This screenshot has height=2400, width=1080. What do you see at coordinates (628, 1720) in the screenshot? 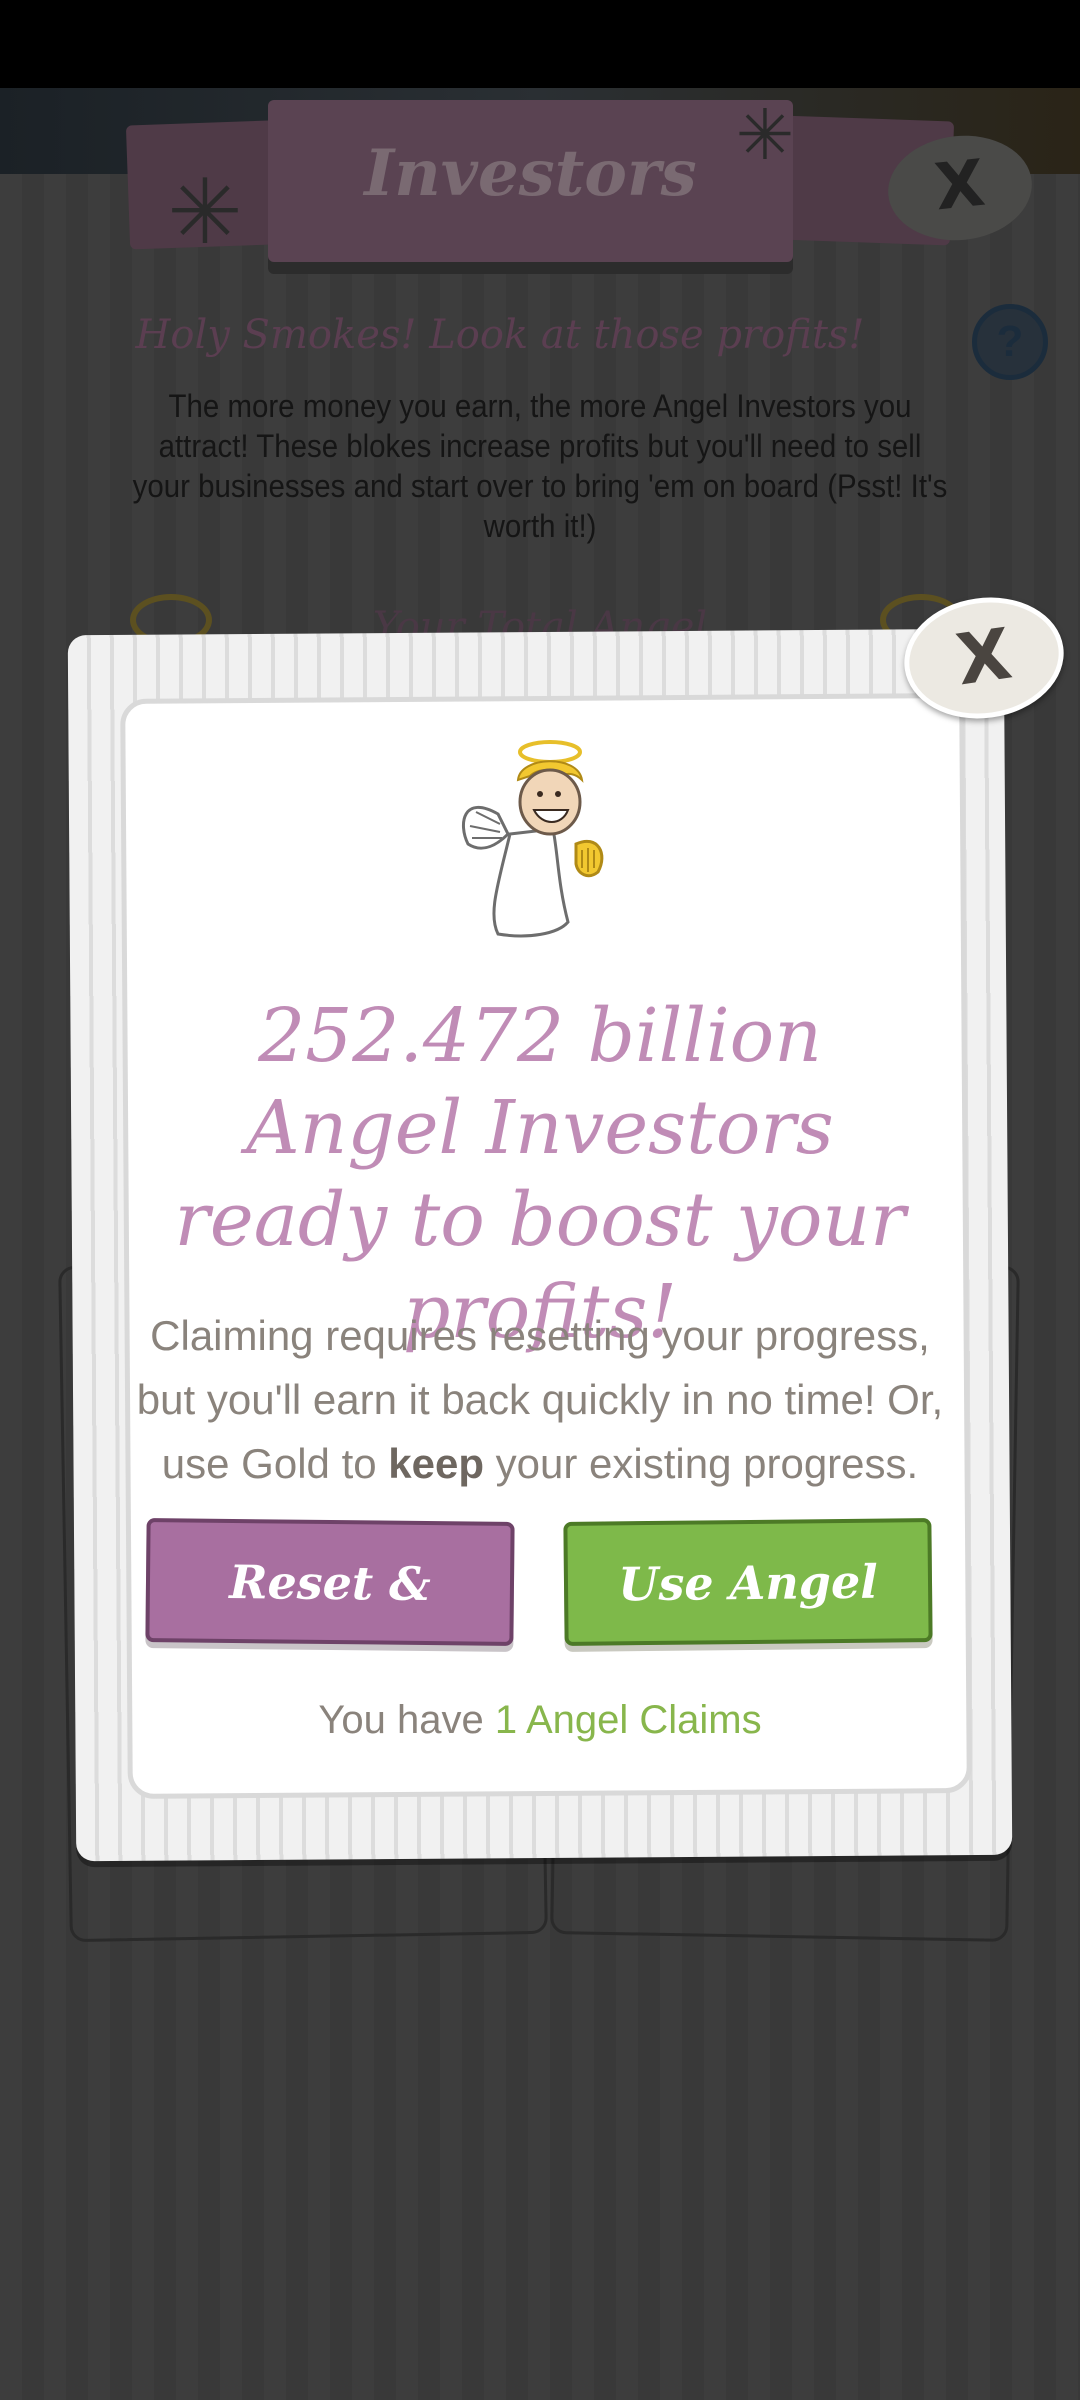
I see `angel-claims-value: 1 Angel Claims` at bounding box center [628, 1720].